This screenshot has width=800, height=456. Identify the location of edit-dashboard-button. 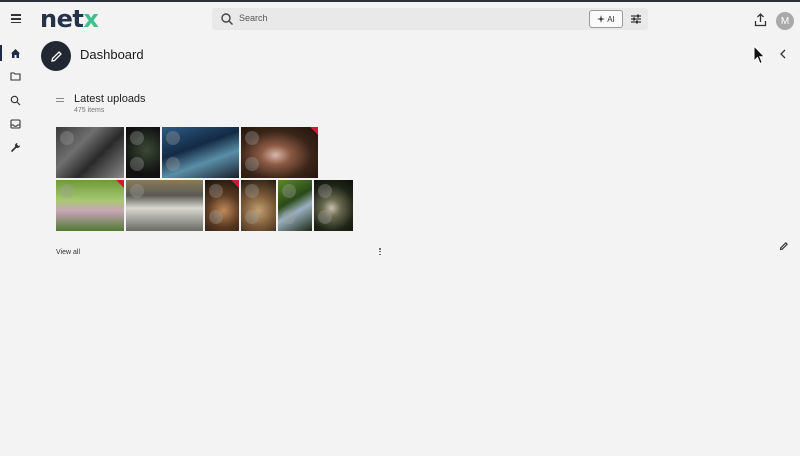
(56, 56).